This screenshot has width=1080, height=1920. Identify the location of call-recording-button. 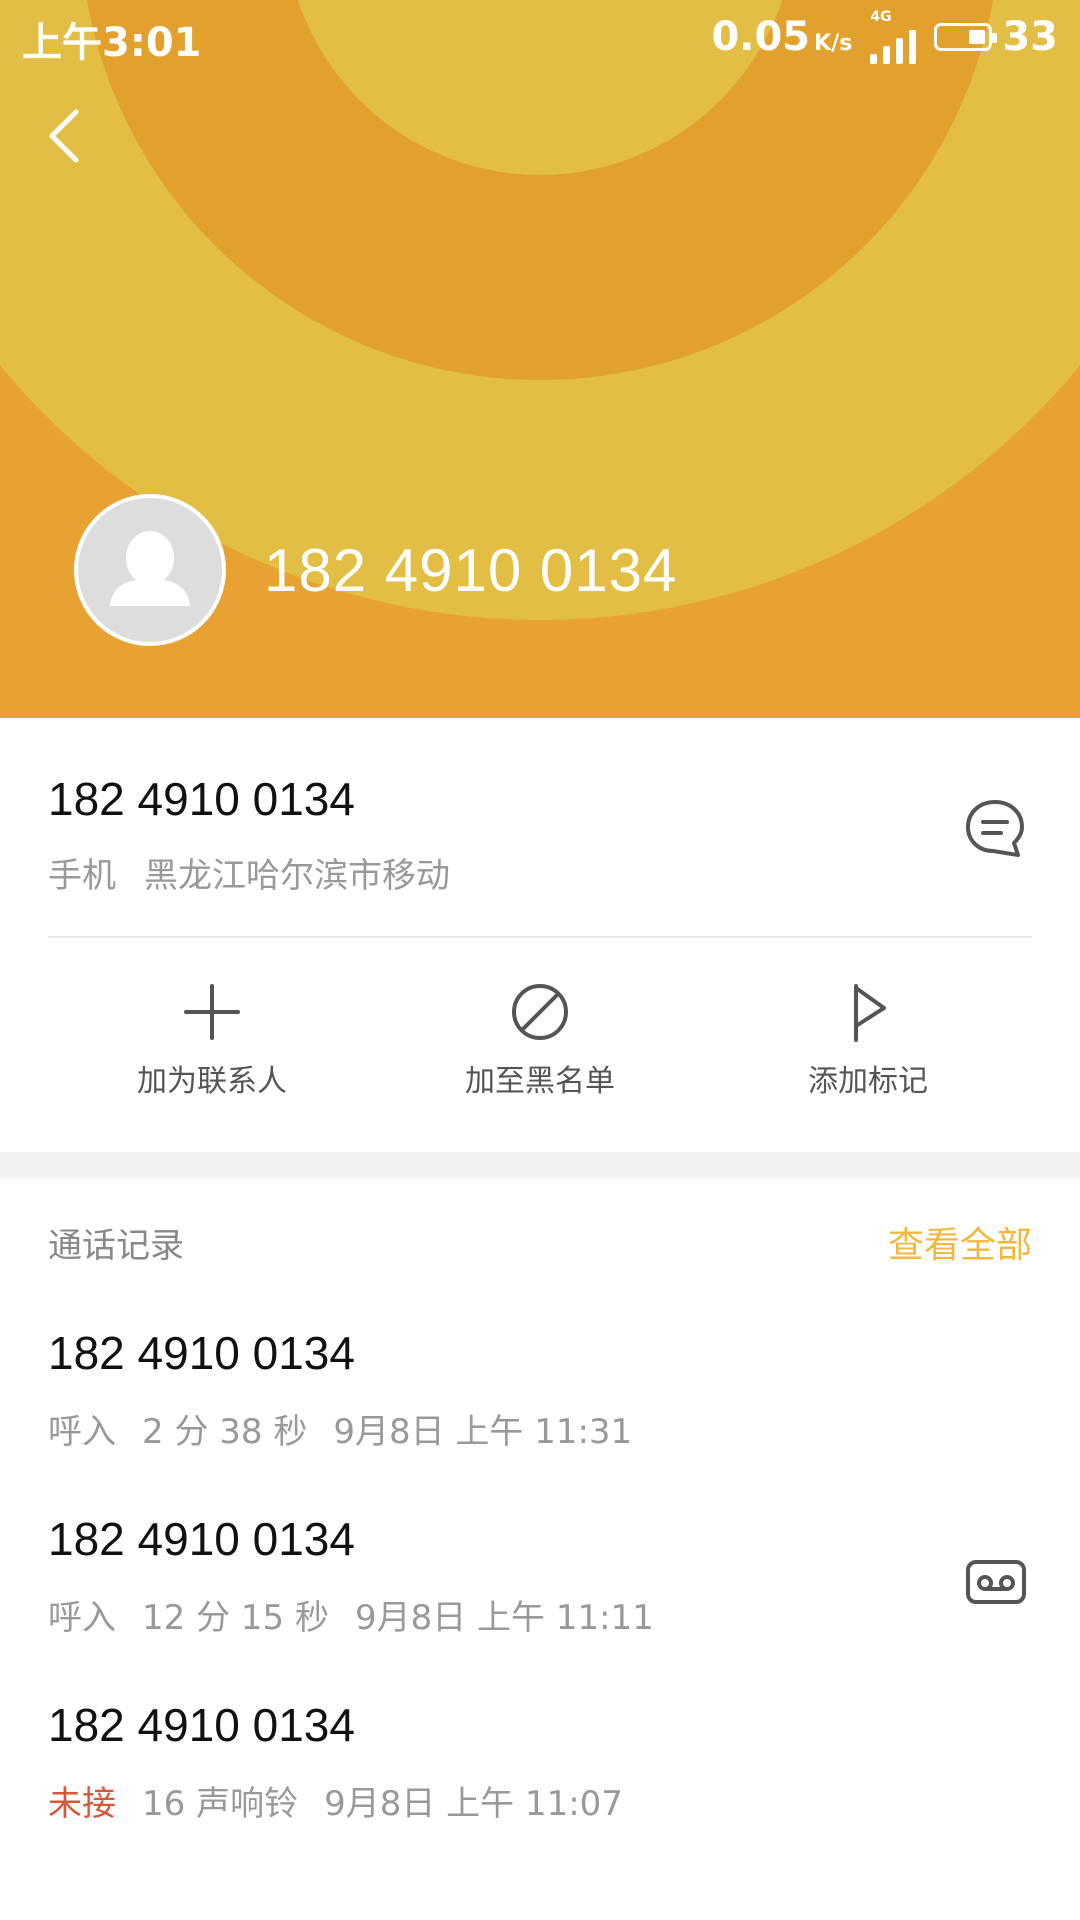
(996, 1582).